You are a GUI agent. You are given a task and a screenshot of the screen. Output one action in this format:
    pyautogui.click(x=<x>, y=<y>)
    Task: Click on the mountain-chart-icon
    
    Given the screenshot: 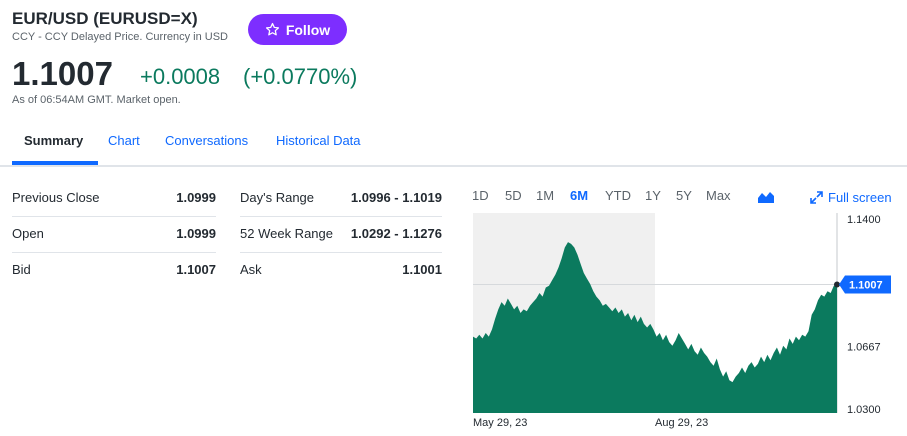 What is the action you would take?
    pyautogui.click(x=766, y=197)
    